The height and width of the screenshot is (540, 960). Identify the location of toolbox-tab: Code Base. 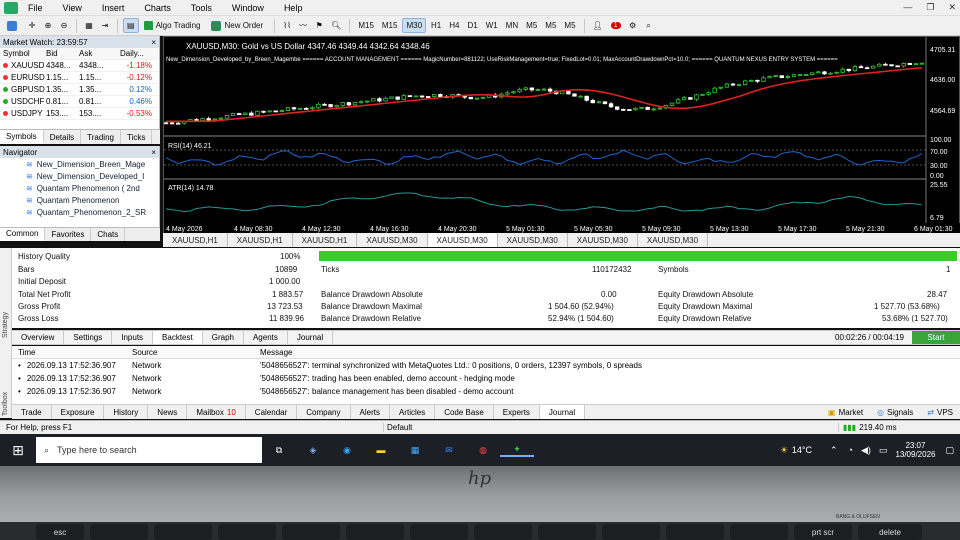
(464, 412).